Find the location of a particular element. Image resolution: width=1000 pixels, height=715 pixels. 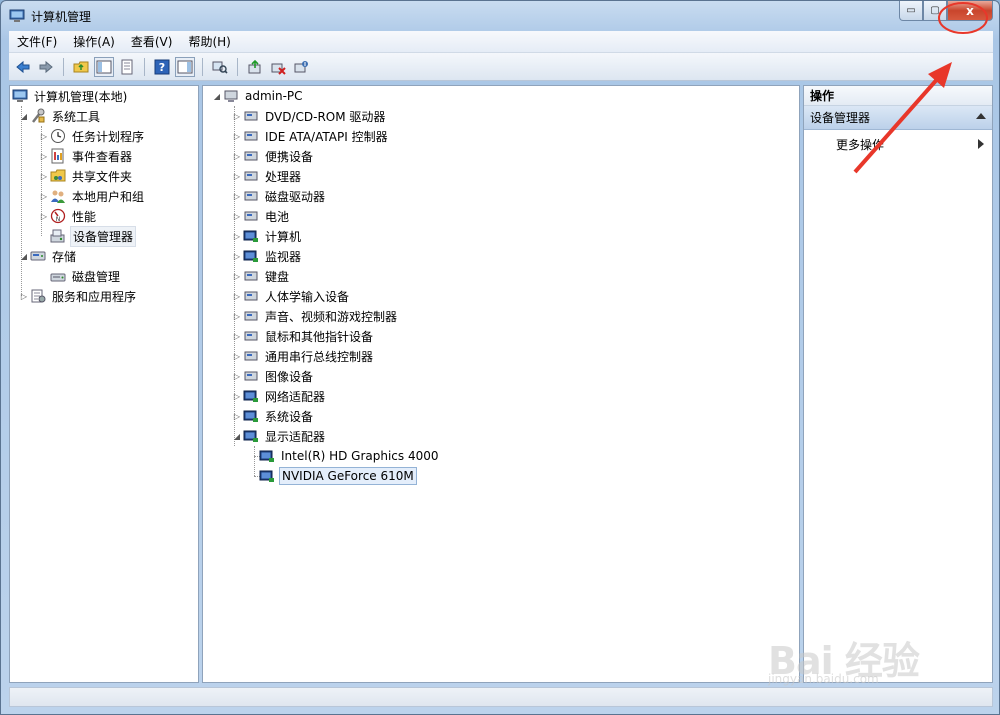

device-category-12: ▷ 通用串行总线控制器 is located at coordinates (303, 356).